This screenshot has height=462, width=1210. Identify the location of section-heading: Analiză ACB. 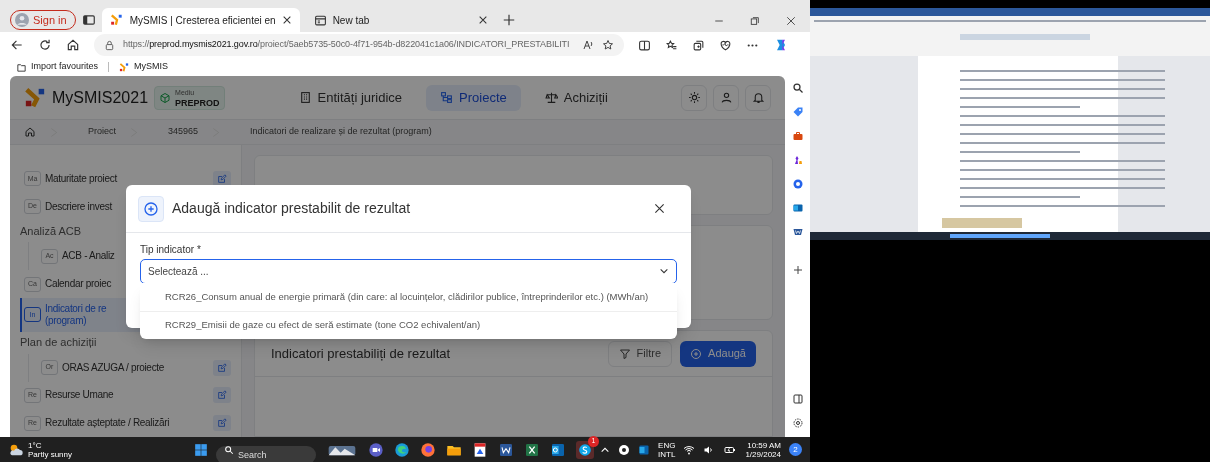
(51, 232).